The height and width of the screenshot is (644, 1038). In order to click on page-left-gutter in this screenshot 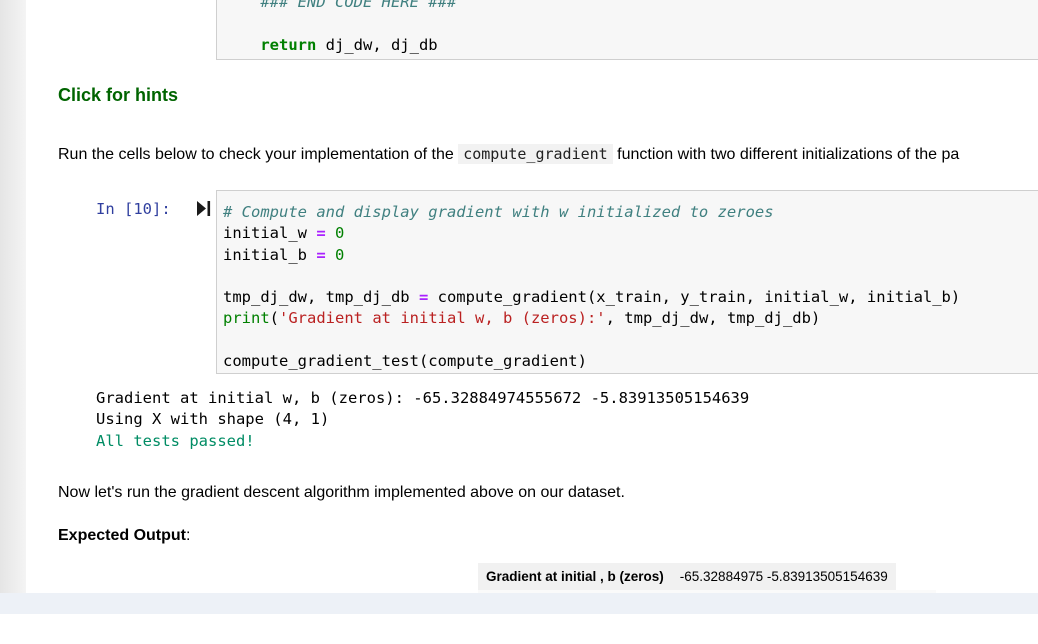, I will do `click(13, 296)`.